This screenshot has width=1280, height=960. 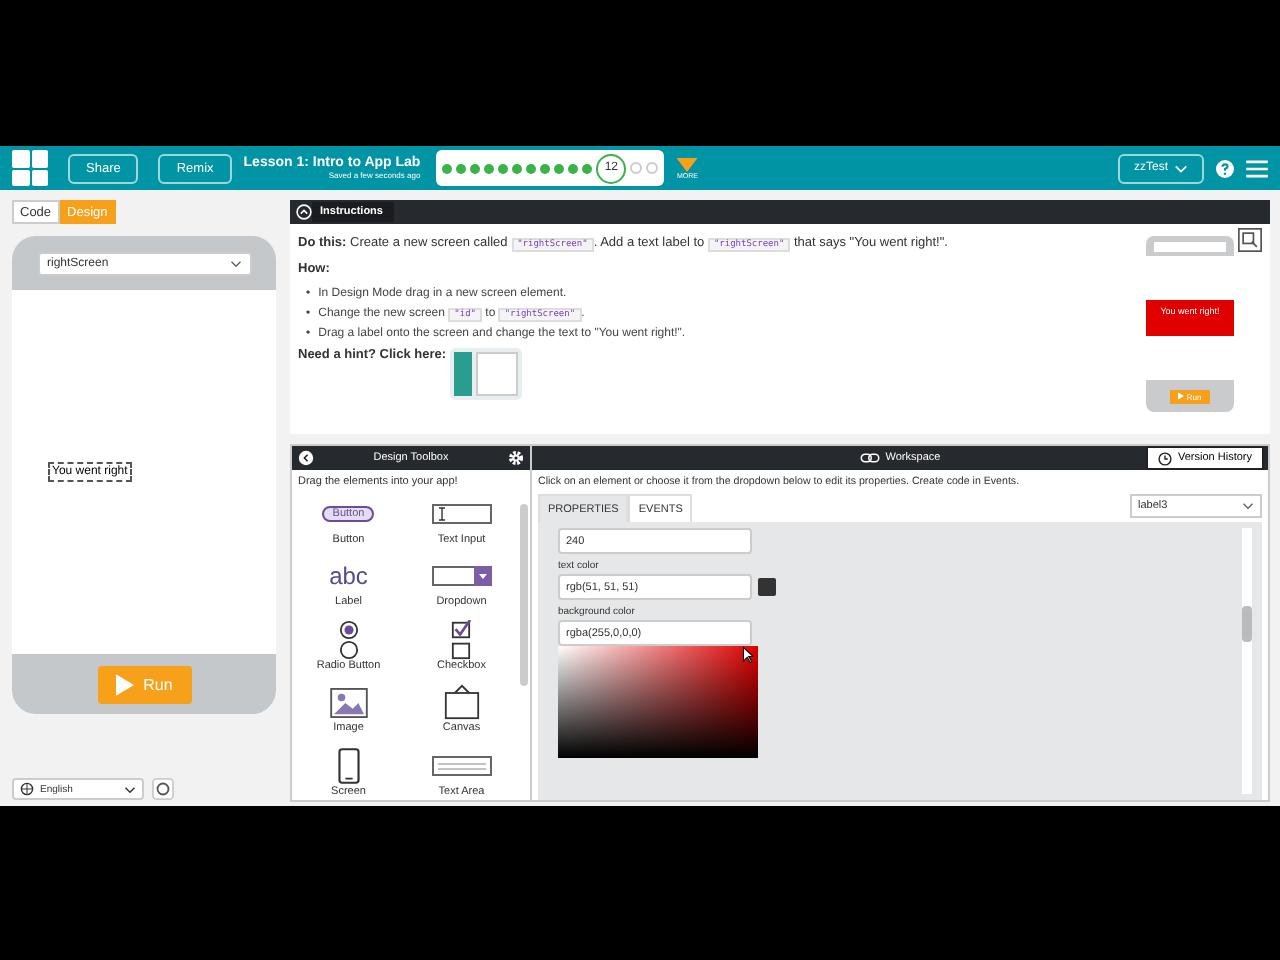 I want to click on help-icon, so click(x=1225, y=168).